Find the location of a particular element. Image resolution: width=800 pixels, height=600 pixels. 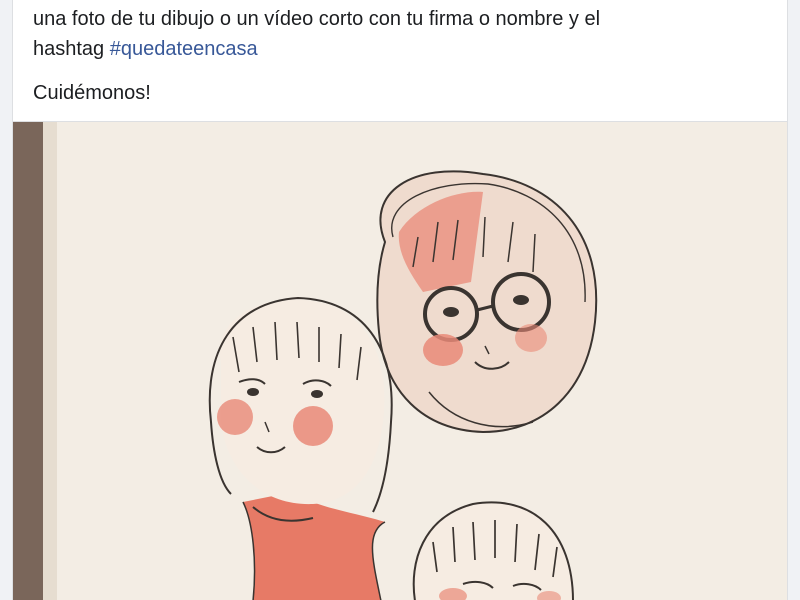

sketchbook-edge is located at coordinates (28, 361).